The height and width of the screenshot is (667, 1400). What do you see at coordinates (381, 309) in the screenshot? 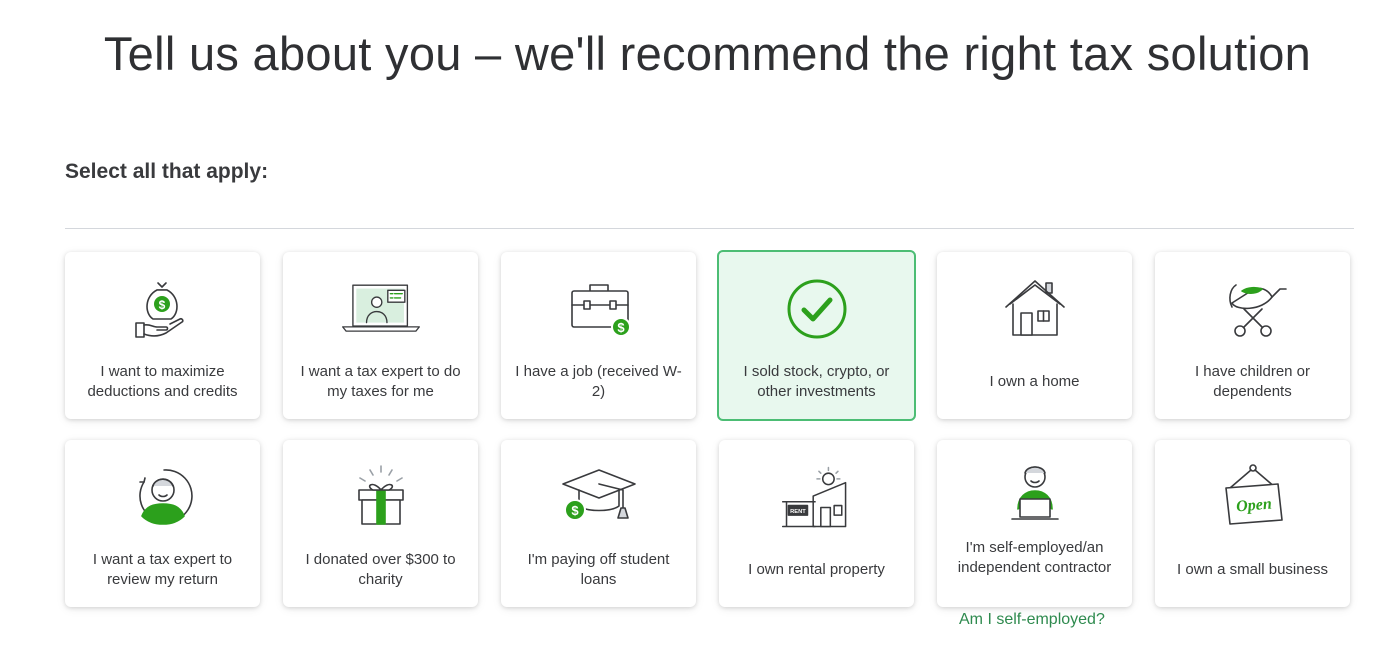
I see `laptop-expert-icon` at bounding box center [381, 309].